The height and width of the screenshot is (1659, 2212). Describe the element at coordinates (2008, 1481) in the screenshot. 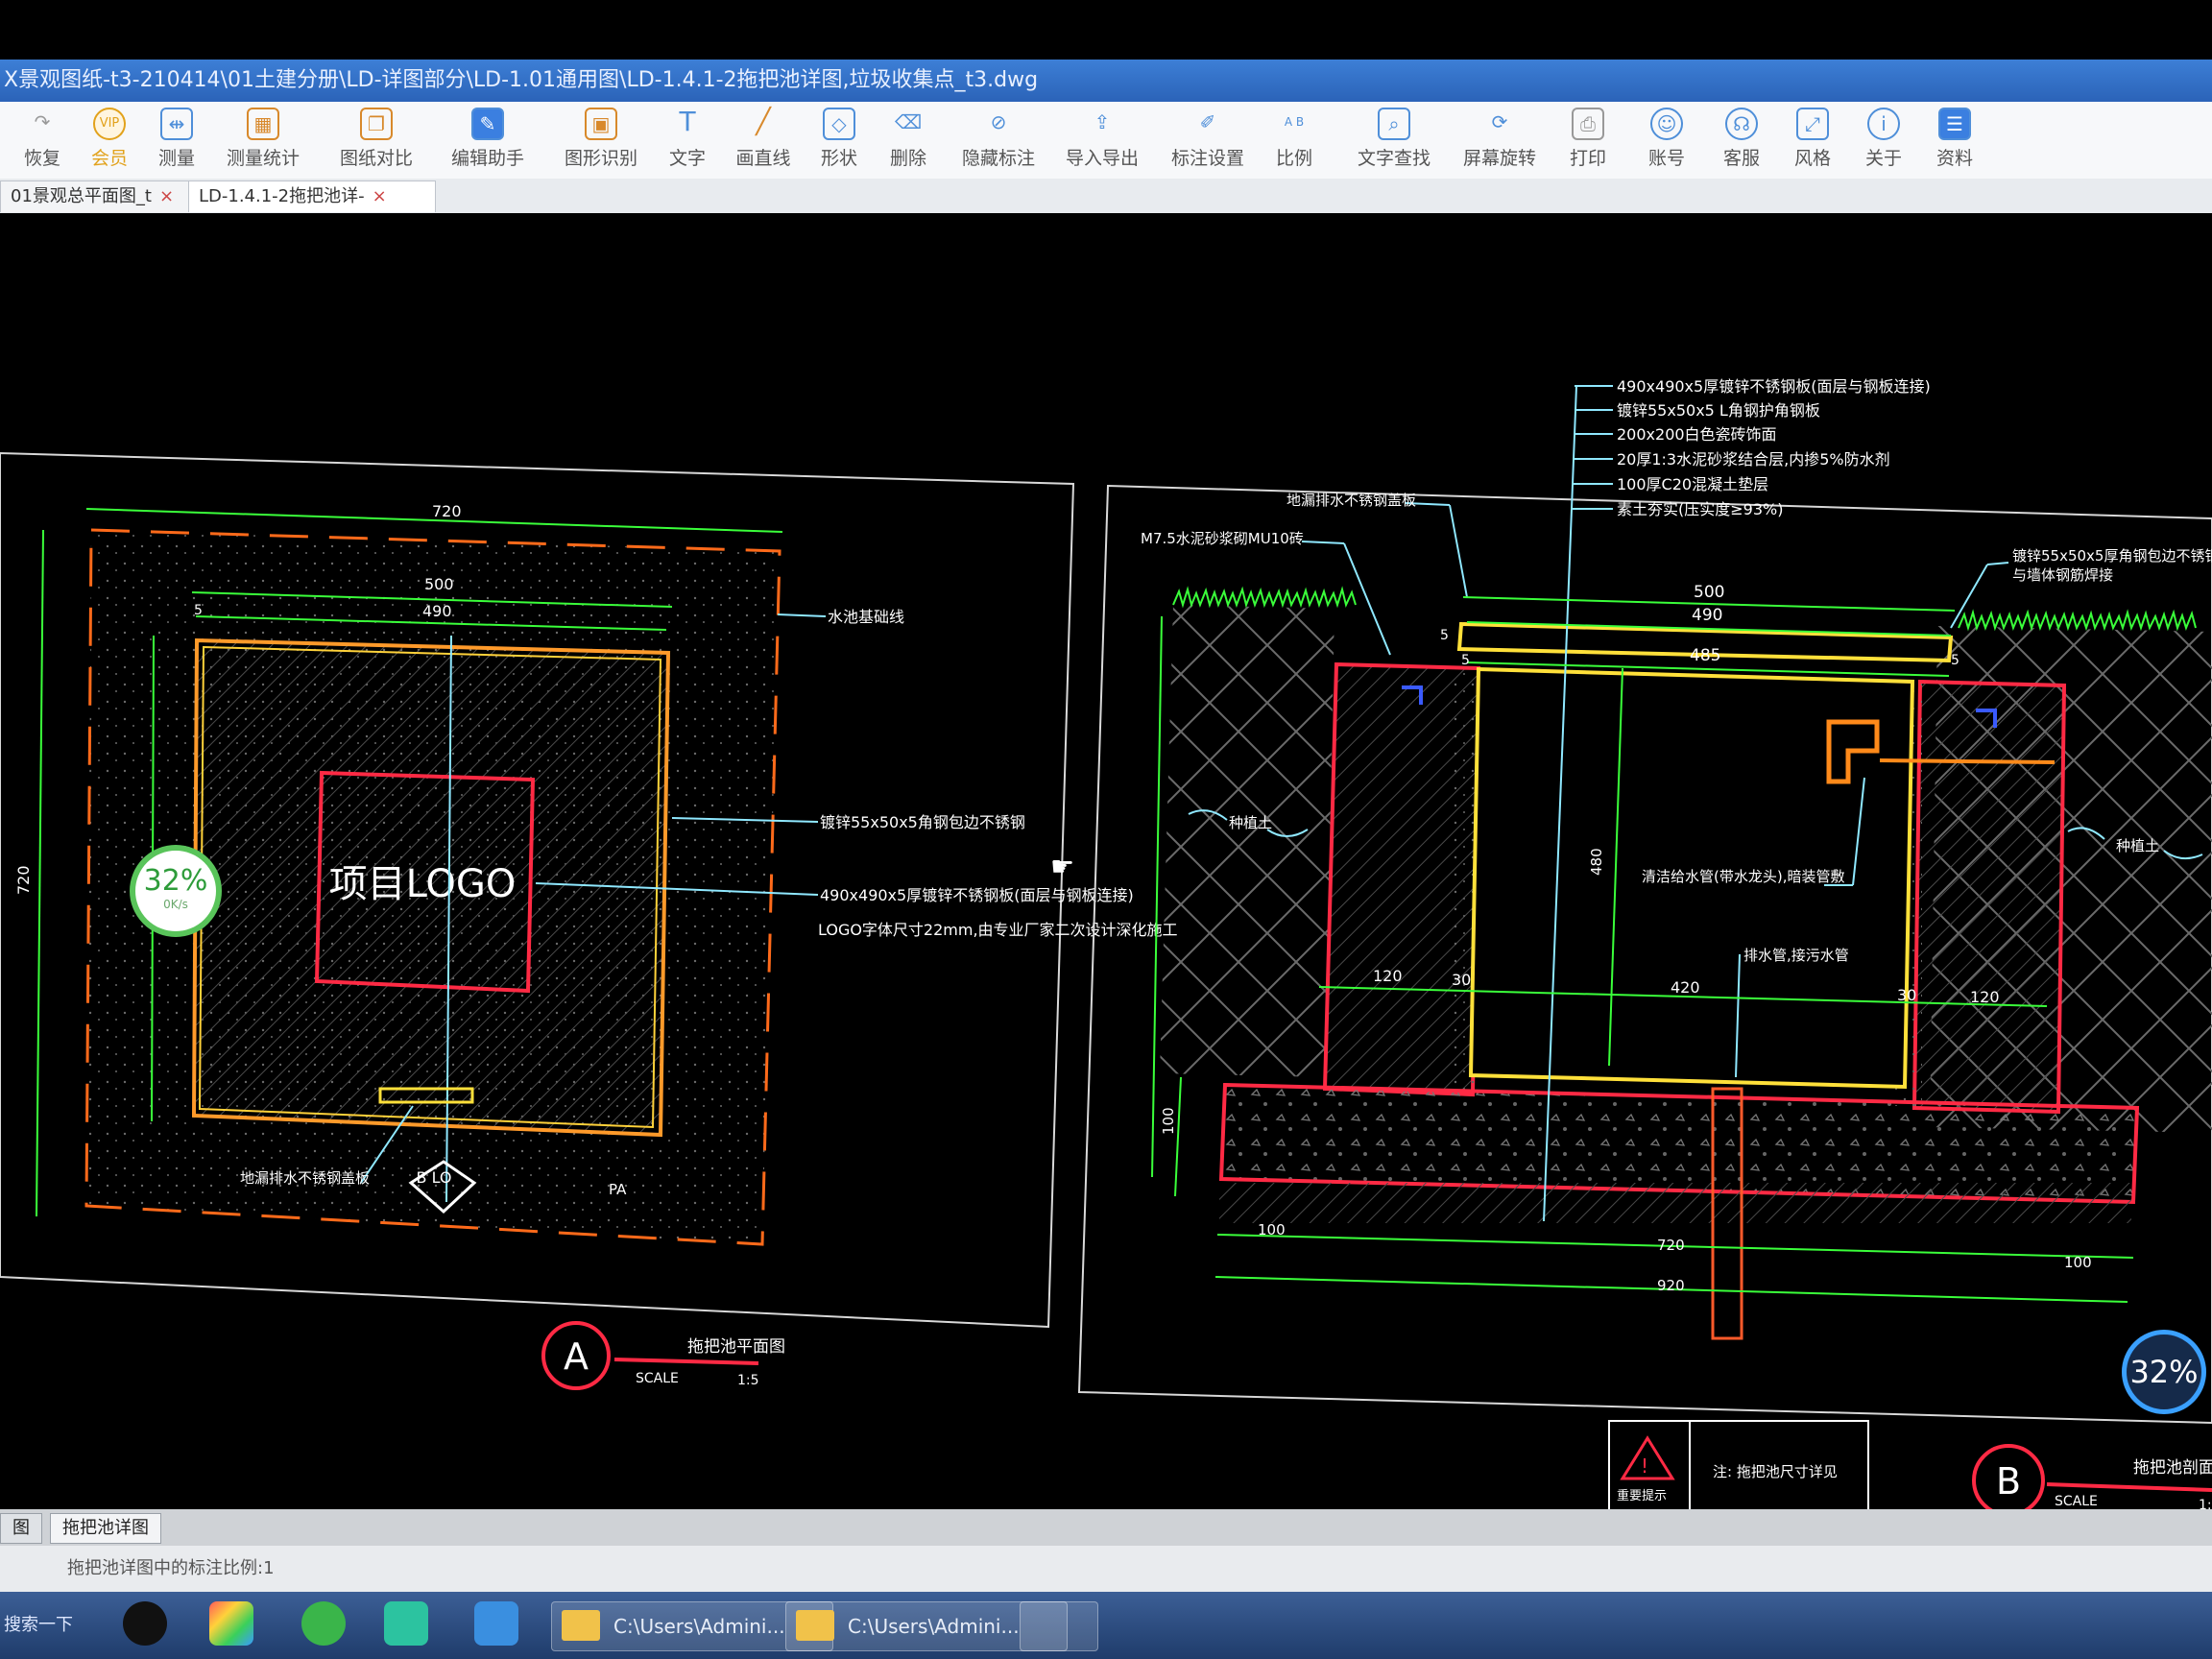

I see `caption-b-letter: B` at that location.